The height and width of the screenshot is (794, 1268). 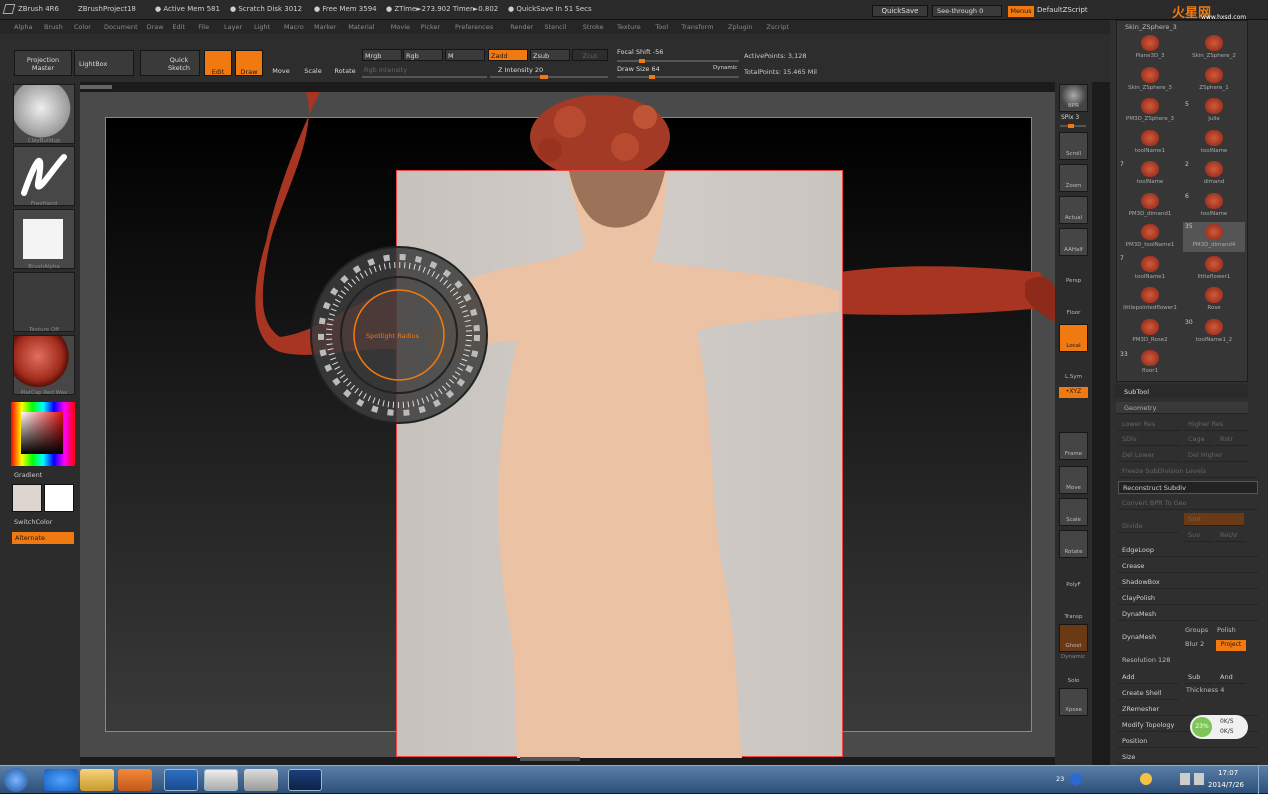 What do you see at coordinates (1073, 674) in the screenshot?
I see `solo-button: Solo` at bounding box center [1073, 674].